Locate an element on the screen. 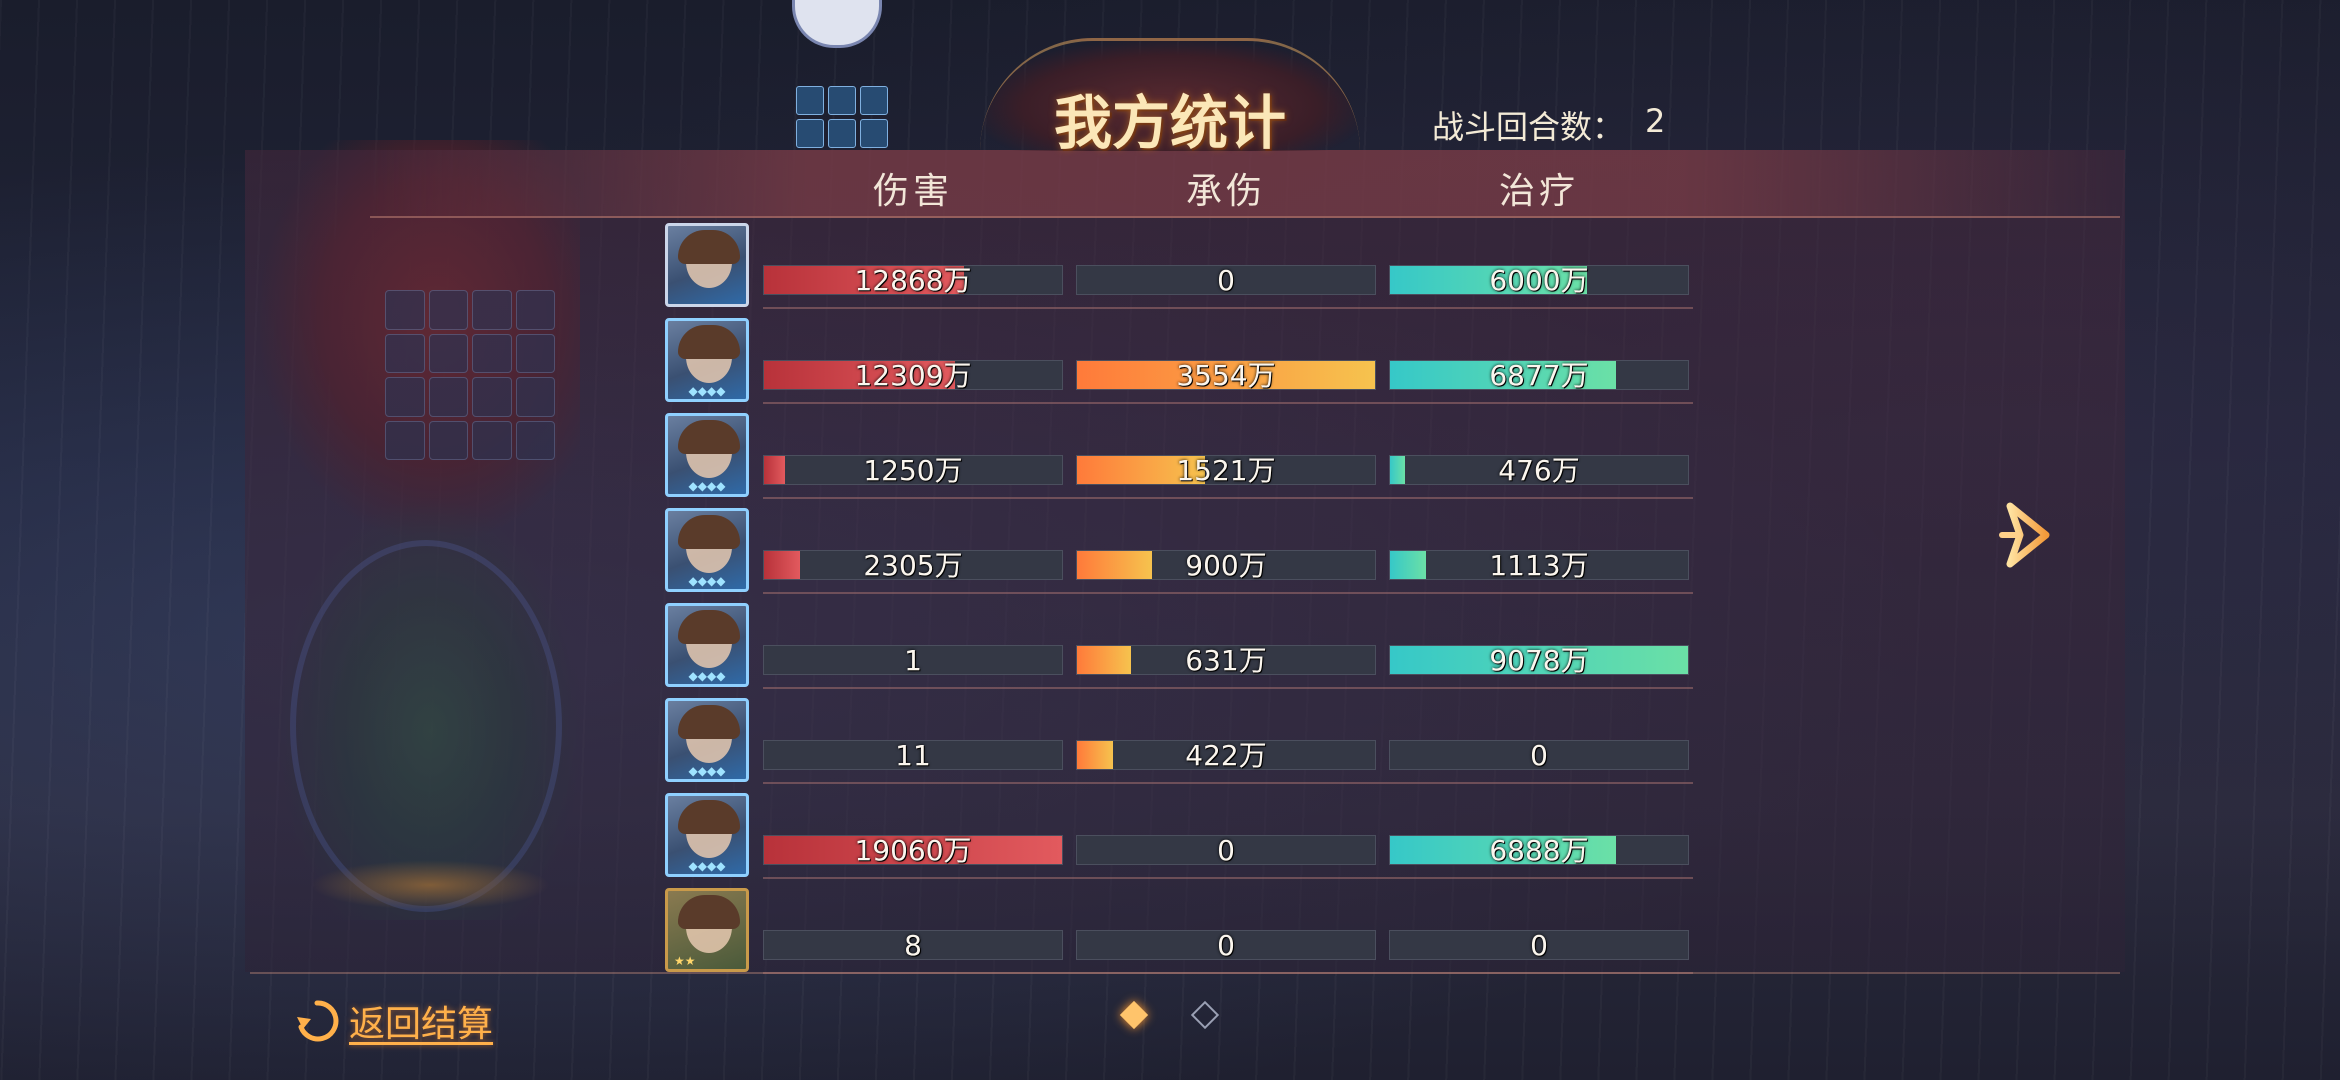  heal-bar: 476万 is located at coordinates (1539, 470).